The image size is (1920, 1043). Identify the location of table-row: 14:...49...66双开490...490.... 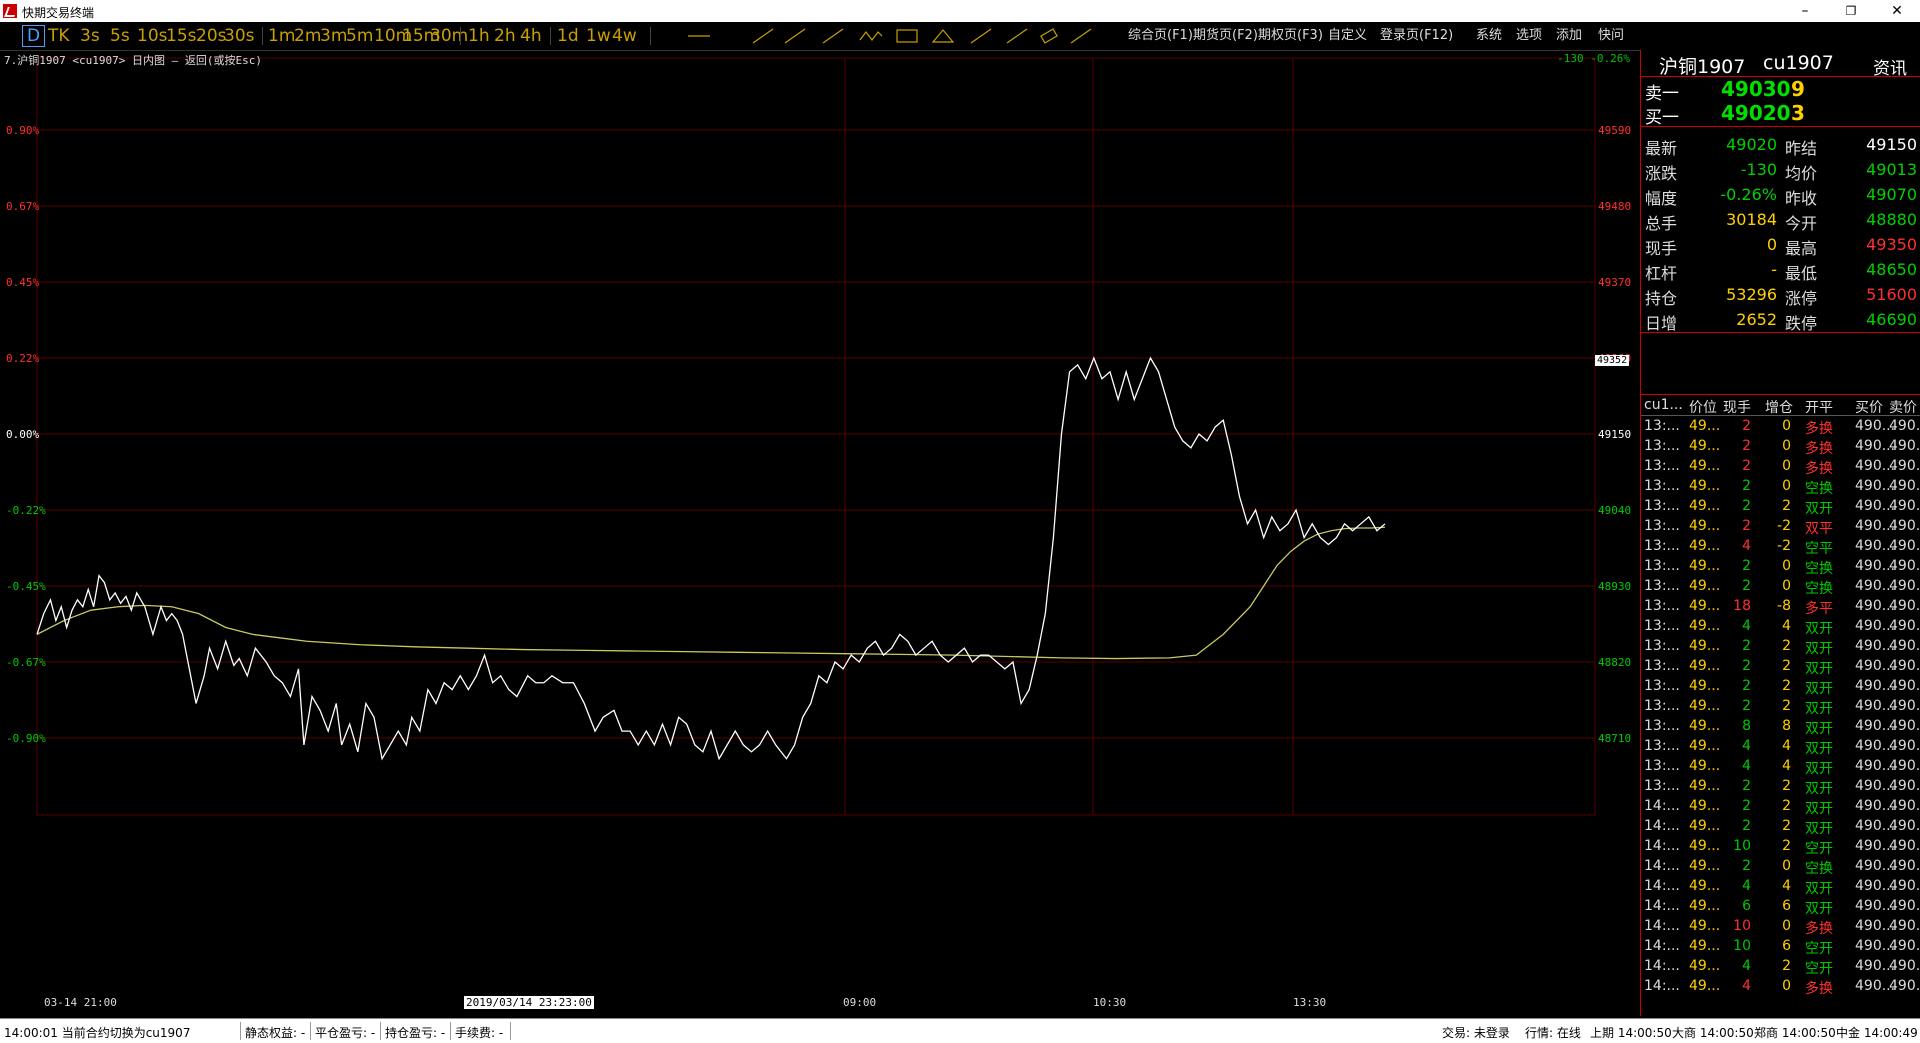
(1780, 907).